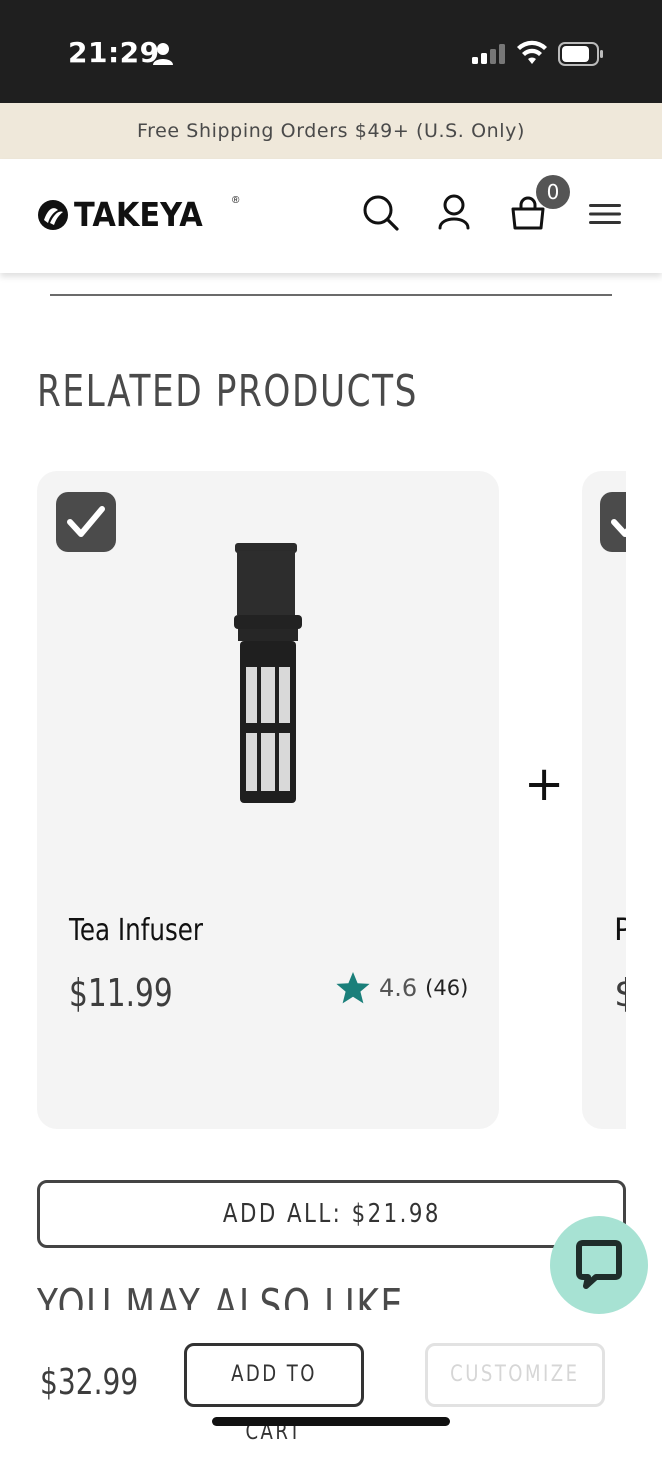 Image resolution: width=662 pixels, height=1462 pixels. I want to click on section-divider, so click(331, 295).